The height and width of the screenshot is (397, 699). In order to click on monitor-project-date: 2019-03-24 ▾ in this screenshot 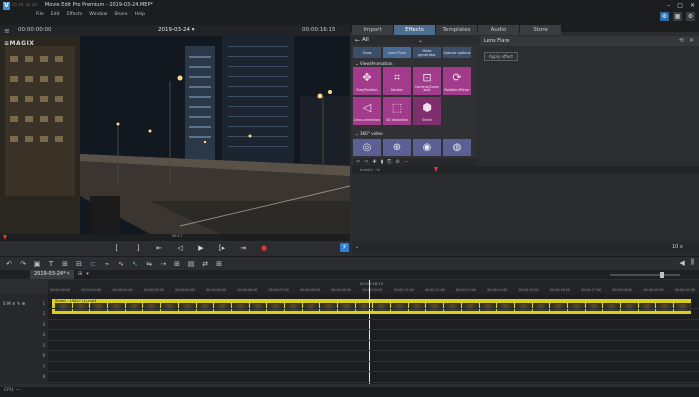, I will do `click(176, 30)`.